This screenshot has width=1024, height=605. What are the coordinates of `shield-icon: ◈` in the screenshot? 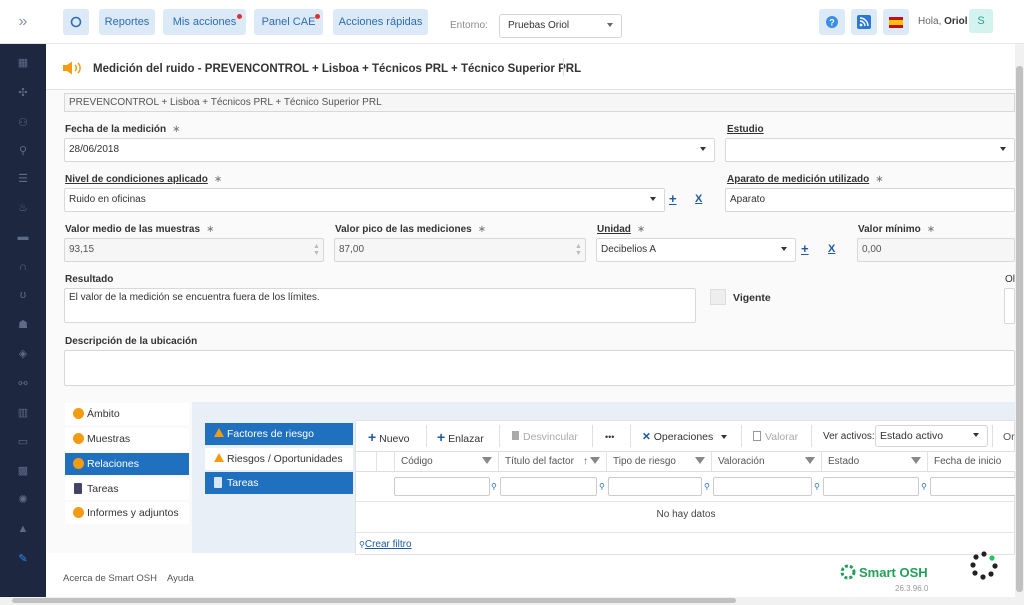 It's located at (23, 354).